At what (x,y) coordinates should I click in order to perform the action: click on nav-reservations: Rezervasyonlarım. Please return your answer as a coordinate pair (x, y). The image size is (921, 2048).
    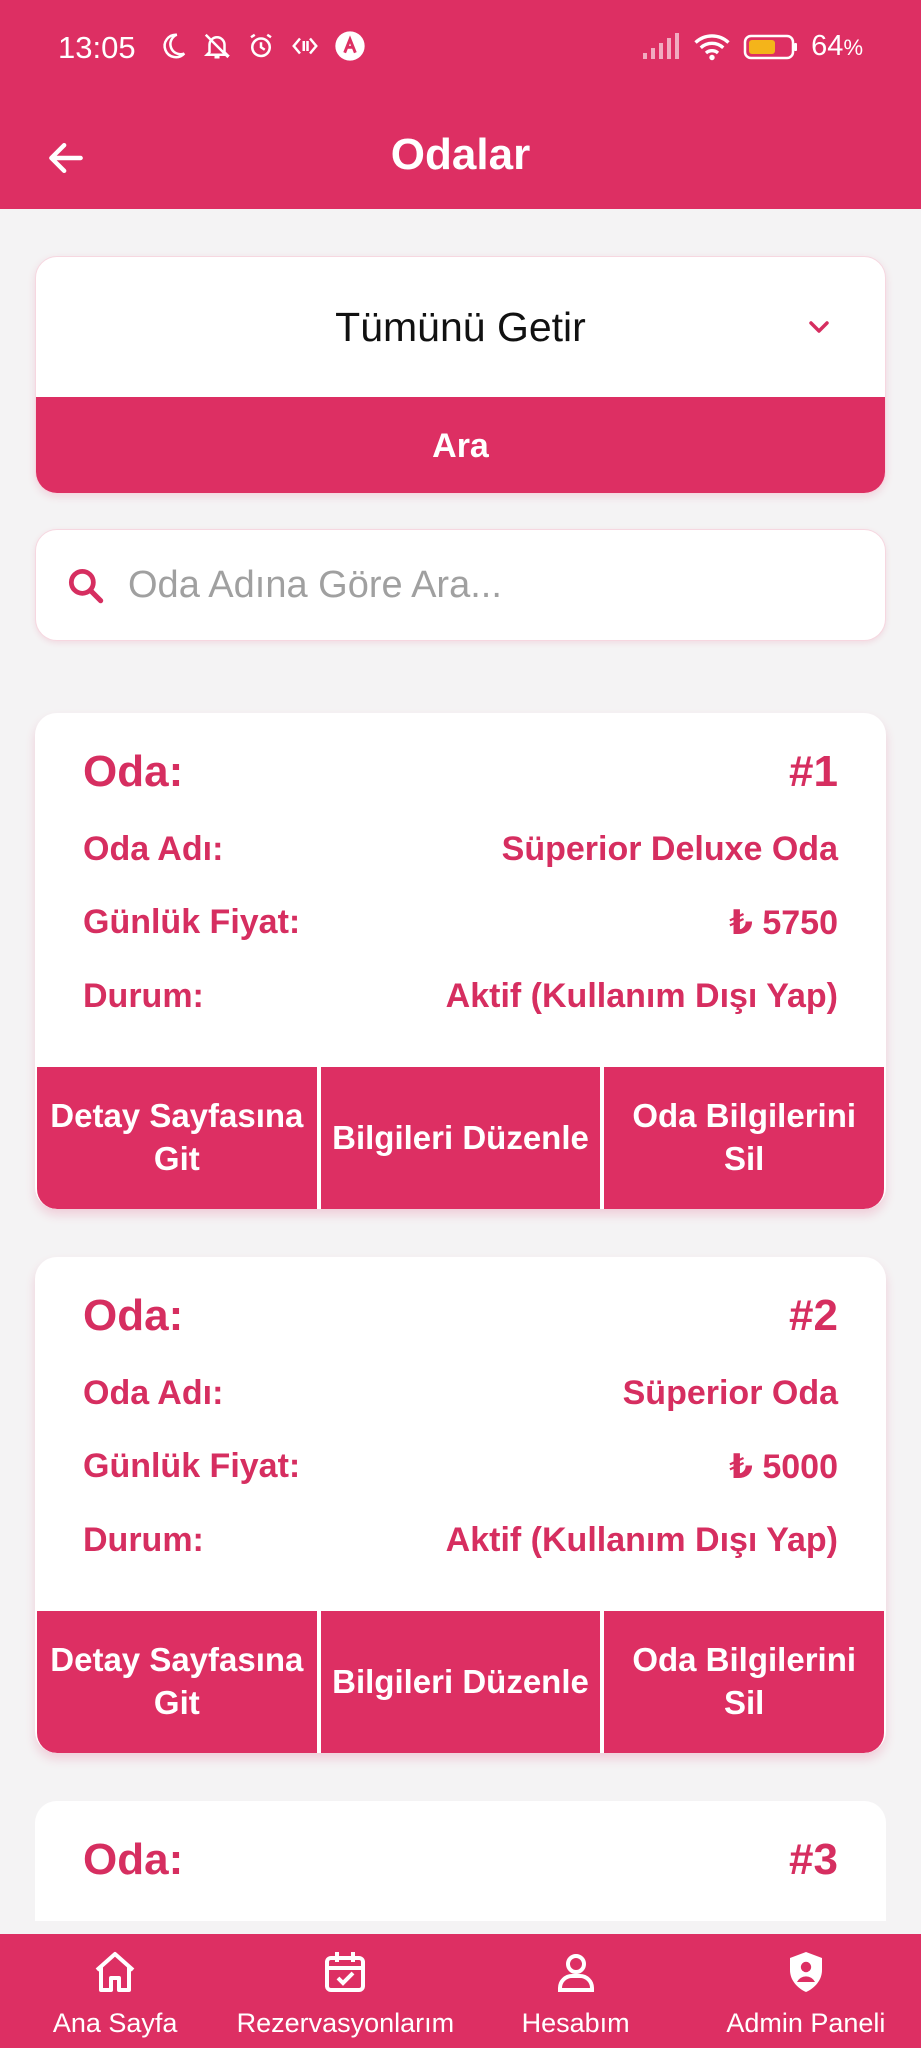
    Looking at the image, I should click on (345, 1991).